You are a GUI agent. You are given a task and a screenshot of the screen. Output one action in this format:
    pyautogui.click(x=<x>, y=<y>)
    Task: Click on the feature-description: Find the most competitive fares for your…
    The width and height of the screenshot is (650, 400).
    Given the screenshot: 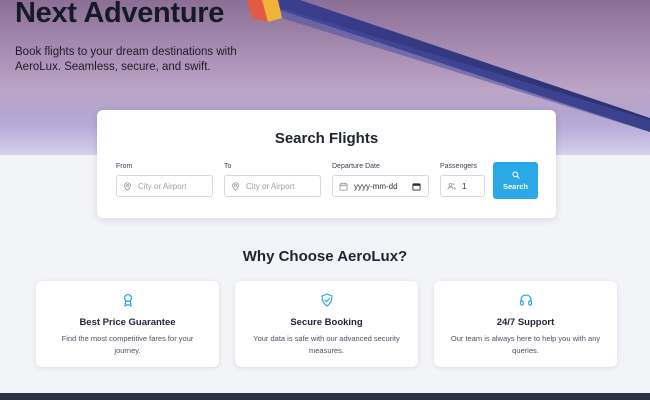 What is the action you would take?
    pyautogui.click(x=127, y=344)
    